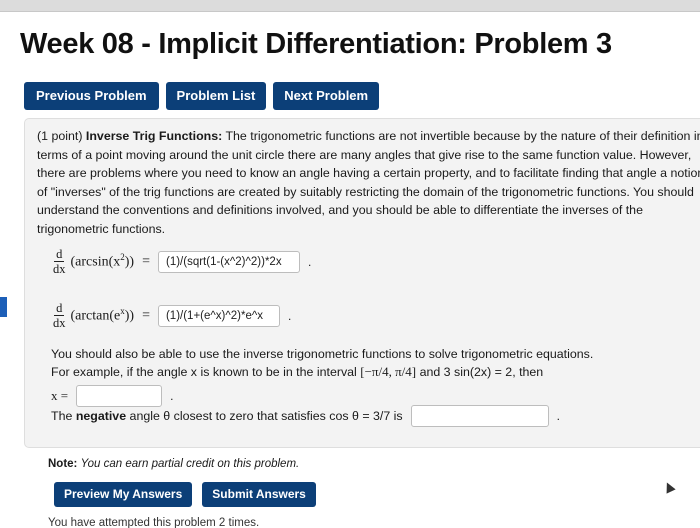 Image resolution: width=700 pixels, height=528 pixels. I want to click on left-edge-marker, so click(3, 307).